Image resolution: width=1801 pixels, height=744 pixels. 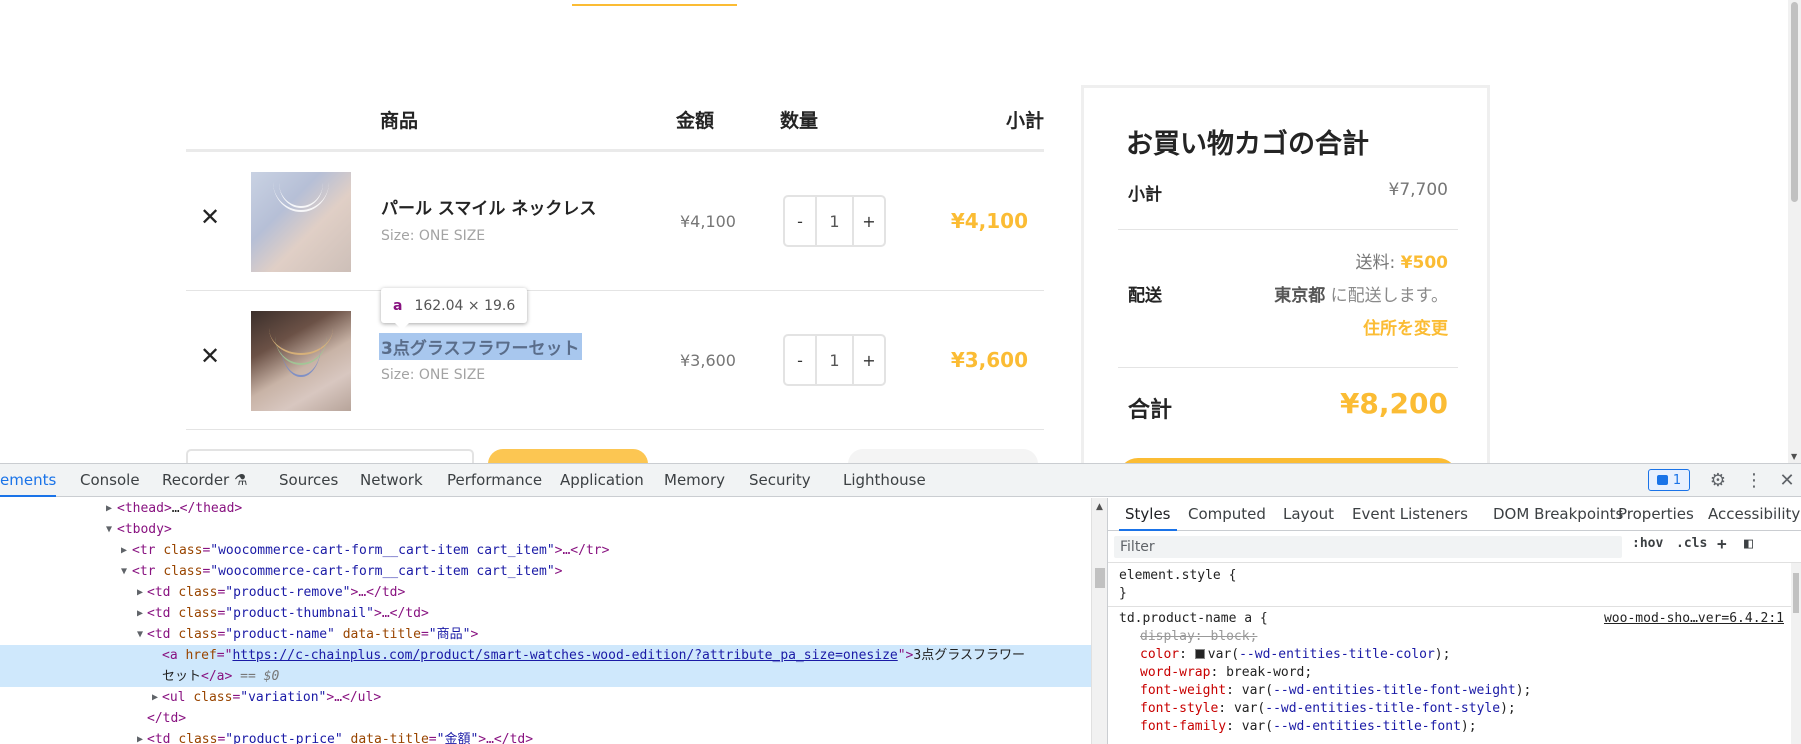 What do you see at coordinates (28, 480) in the screenshot?
I see `tab-elements: ements` at bounding box center [28, 480].